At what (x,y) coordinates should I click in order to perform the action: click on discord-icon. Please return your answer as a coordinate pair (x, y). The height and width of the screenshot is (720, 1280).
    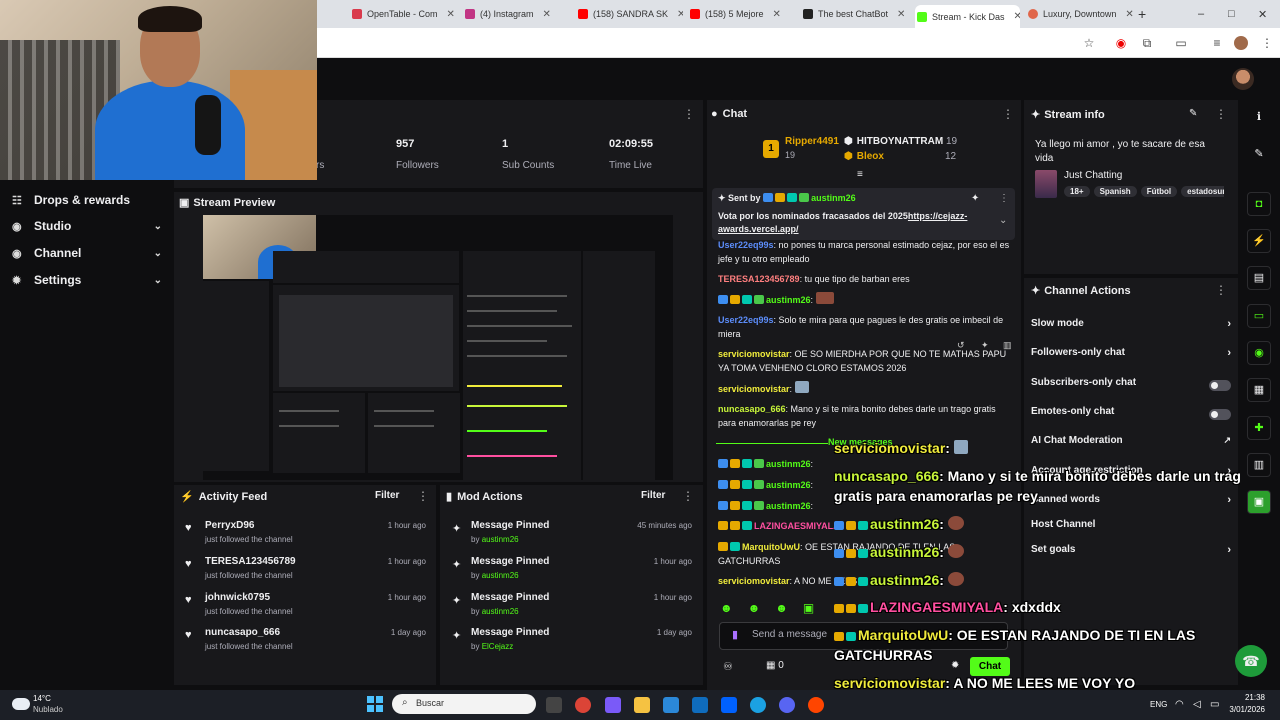
    Looking at the image, I should click on (787, 705).